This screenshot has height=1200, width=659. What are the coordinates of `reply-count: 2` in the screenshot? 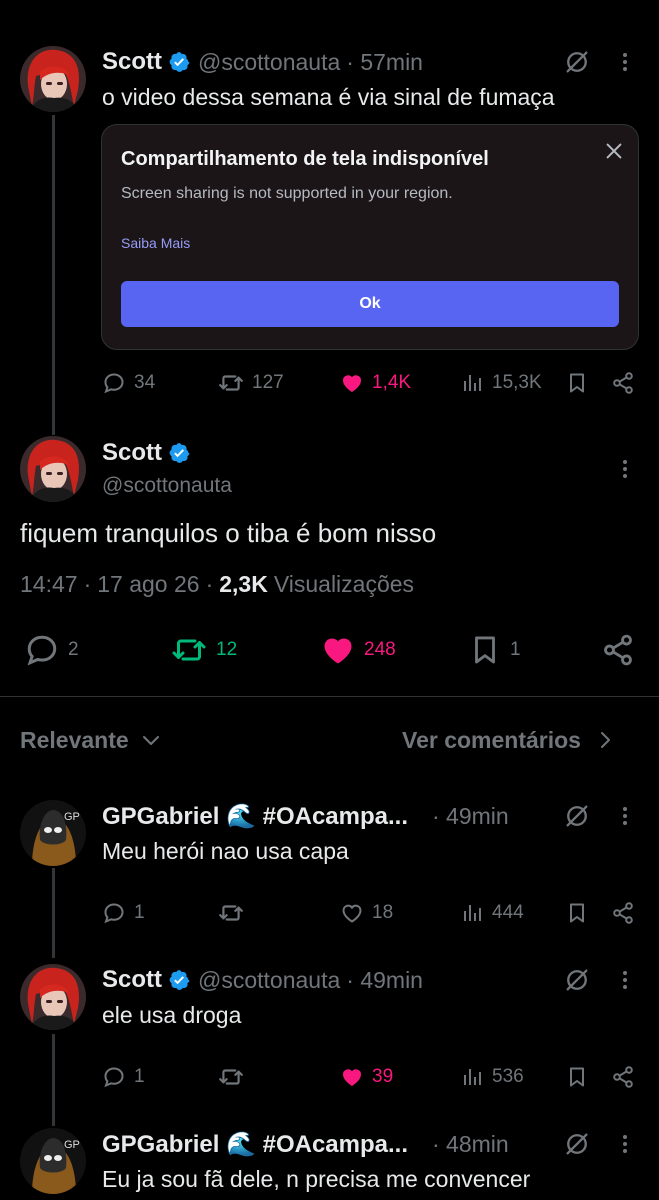 It's located at (73, 649).